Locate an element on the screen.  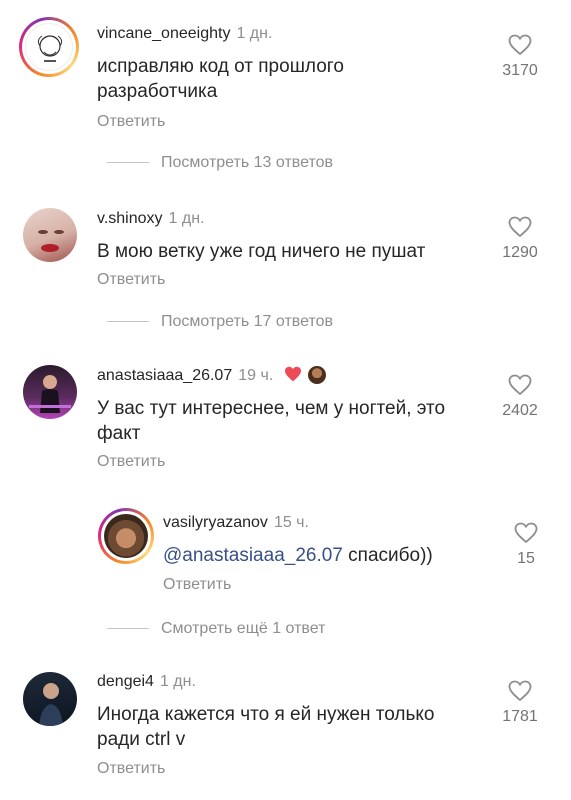
view-more-replies-button: Смотреть ещё 1 ответ is located at coordinates (216, 629).